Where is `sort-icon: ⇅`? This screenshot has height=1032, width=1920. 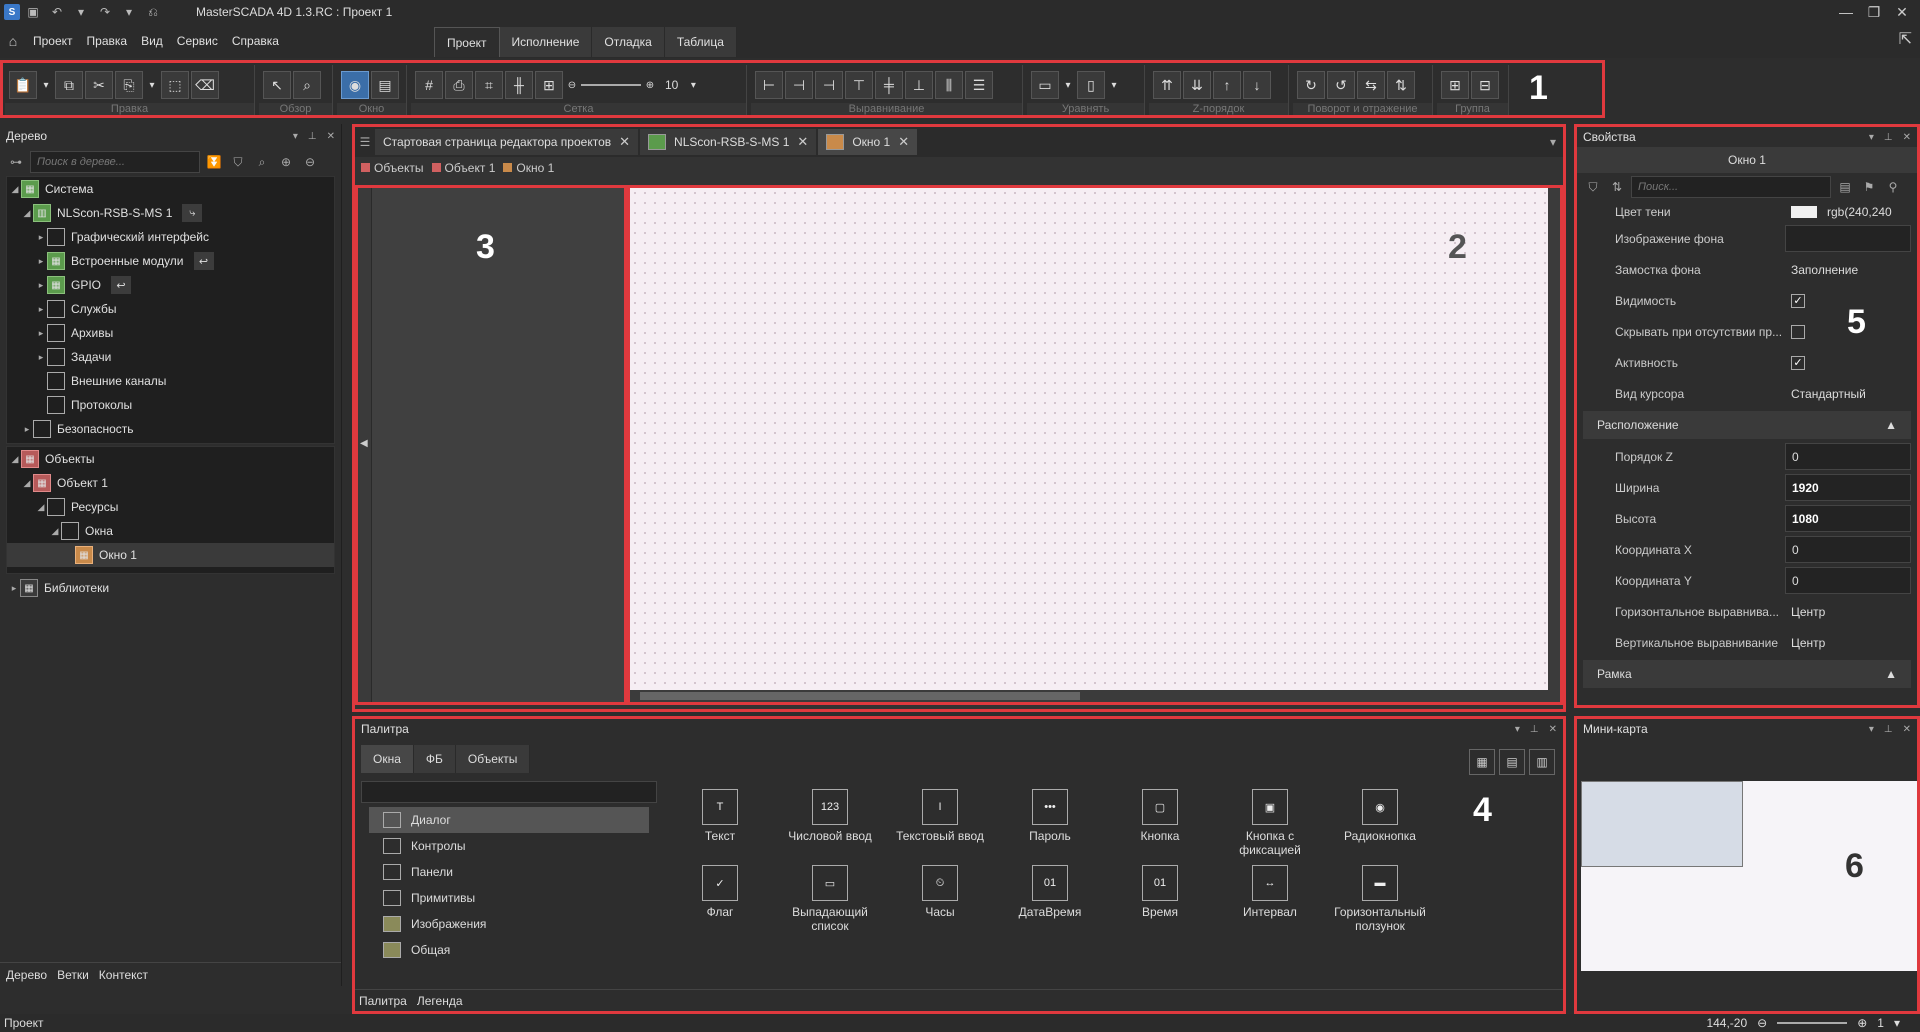
sort-icon: ⇅ is located at coordinates (1617, 187).